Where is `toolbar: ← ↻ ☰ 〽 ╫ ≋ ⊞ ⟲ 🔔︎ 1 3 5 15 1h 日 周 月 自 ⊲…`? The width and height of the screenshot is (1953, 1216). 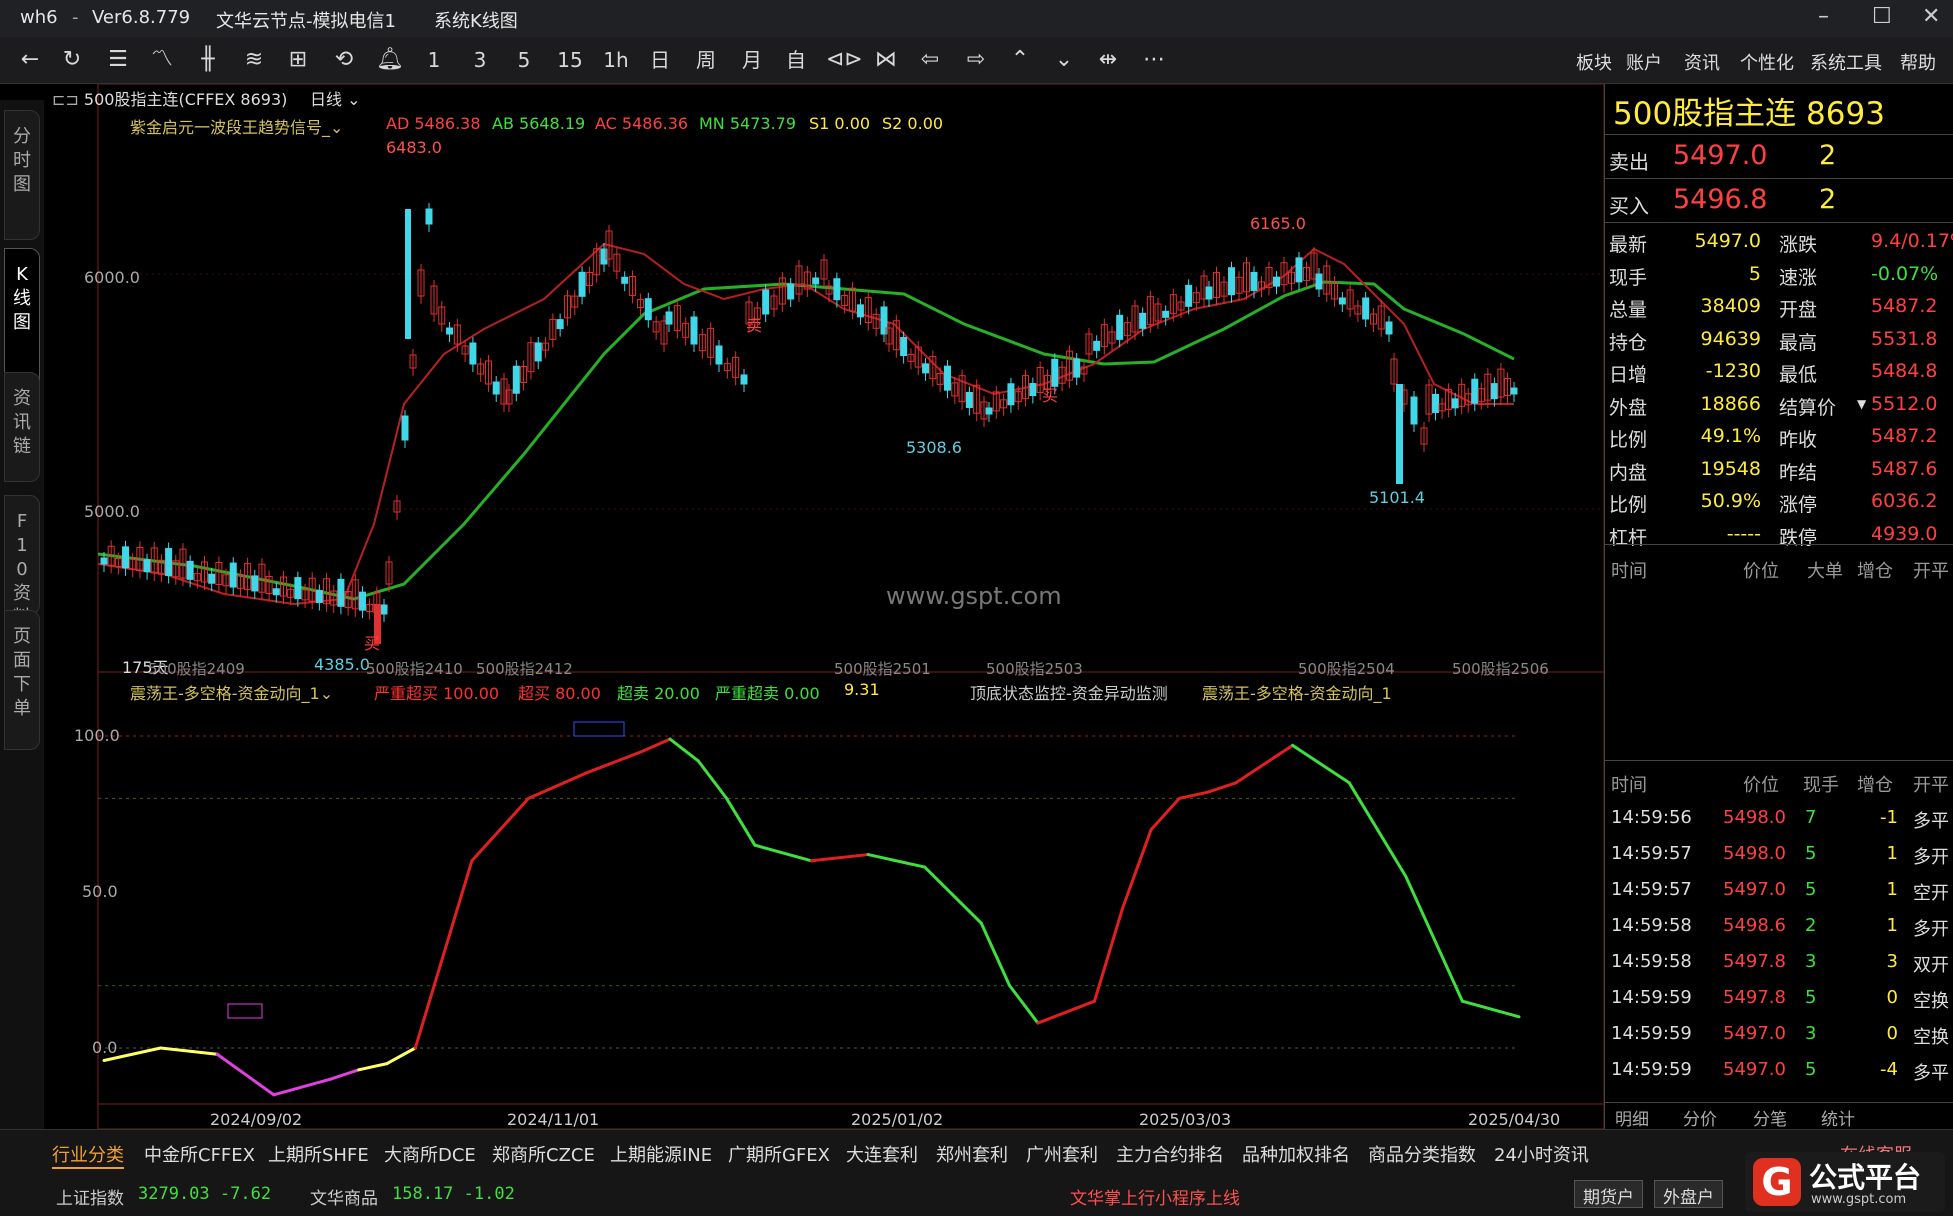 toolbar: ← ↻ ☰ 〽 ╫ ≋ ⊞ ⟲ 🔔︎ 1 3 5 15 1h 日 周 月 自 ⊲… is located at coordinates (976, 60).